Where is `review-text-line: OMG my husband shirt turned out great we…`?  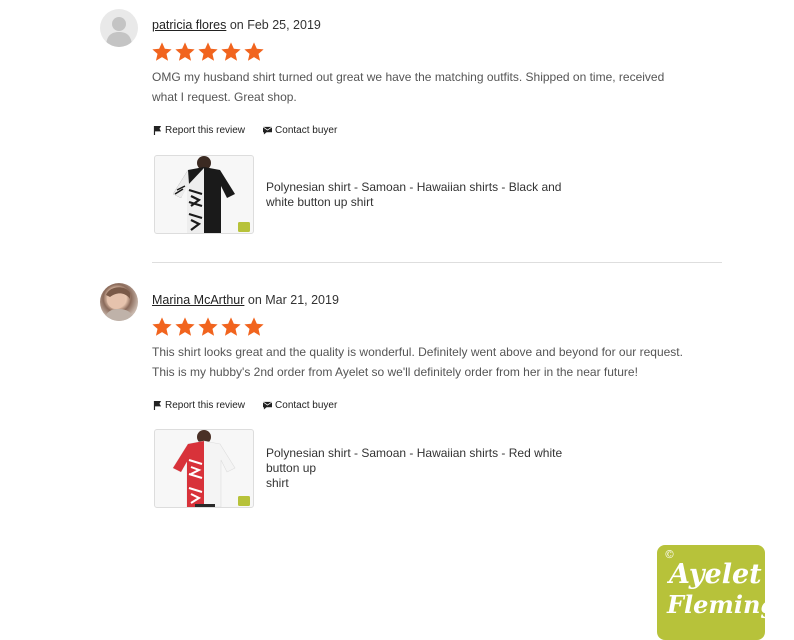 review-text-line: OMG my husband shirt turned out great we… is located at coordinates (408, 77).